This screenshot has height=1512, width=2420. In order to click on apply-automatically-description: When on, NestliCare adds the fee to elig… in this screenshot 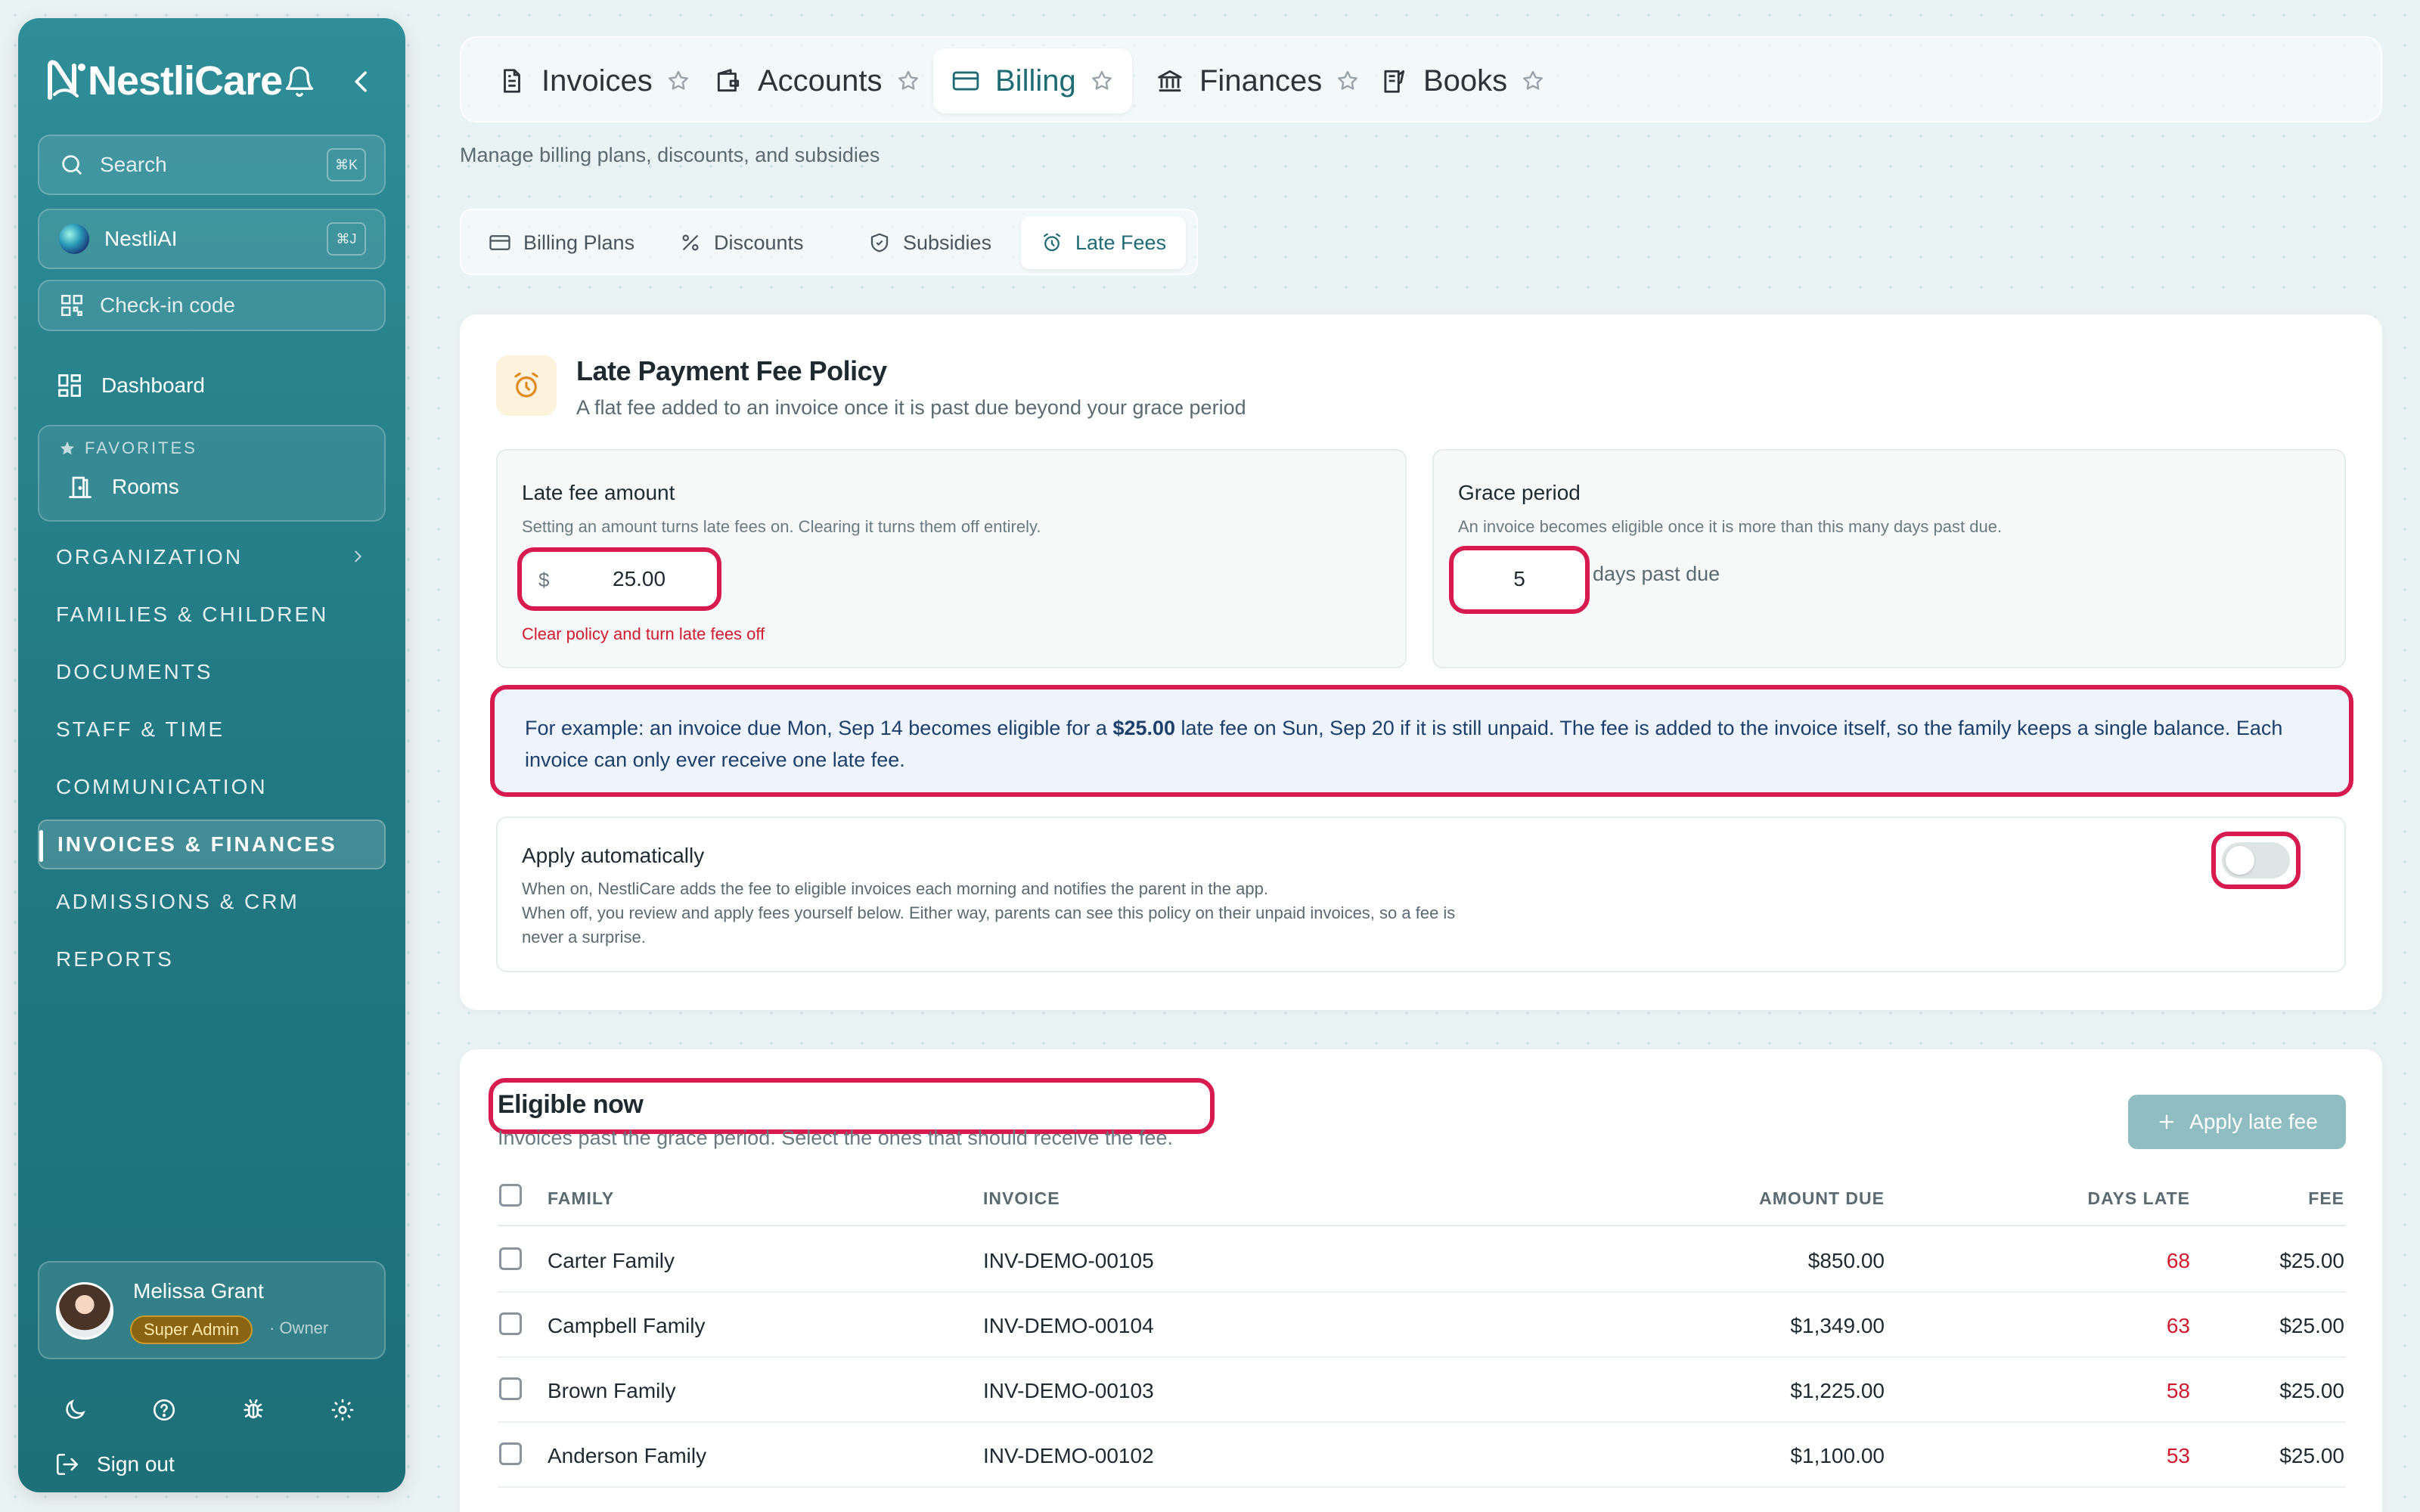, I will do `click(994, 913)`.